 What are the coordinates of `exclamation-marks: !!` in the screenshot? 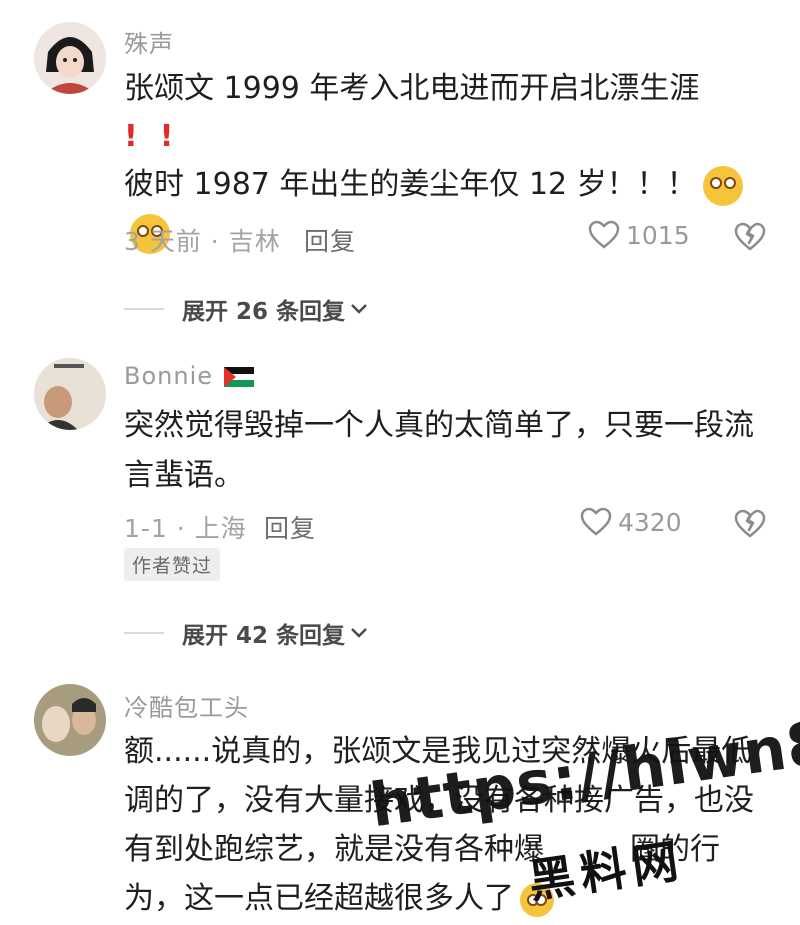 It's located at (442, 137).